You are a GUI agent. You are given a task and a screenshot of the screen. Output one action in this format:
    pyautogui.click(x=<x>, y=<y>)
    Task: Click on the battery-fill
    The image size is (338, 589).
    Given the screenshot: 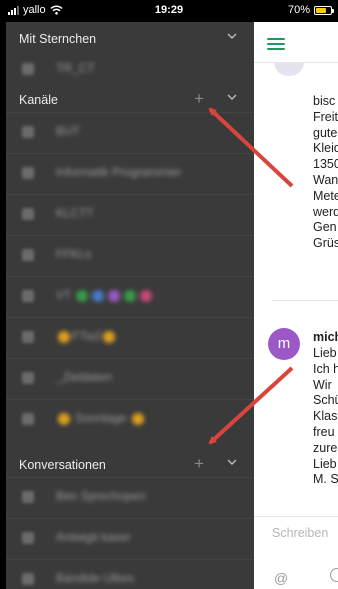 What is the action you would take?
    pyautogui.click(x=321, y=10)
    